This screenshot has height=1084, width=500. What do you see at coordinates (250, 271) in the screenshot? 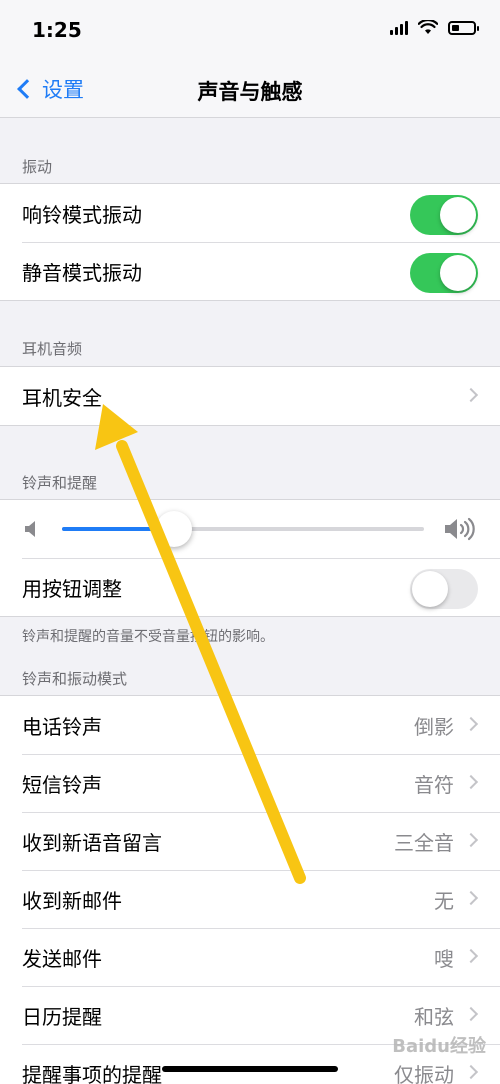
I see `row-silent-vibrate: 静音模式振动` at bounding box center [250, 271].